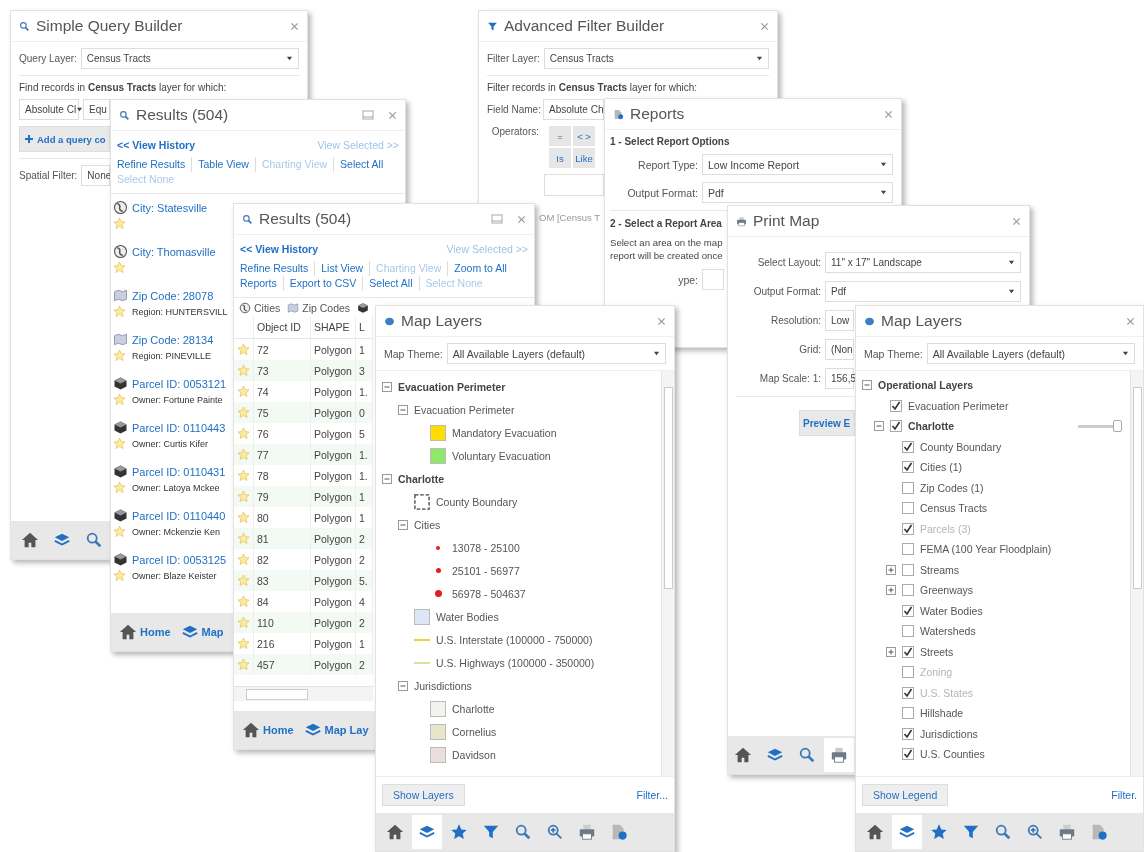 The width and height of the screenshot is (1144, 852). Describe the element at coordinates (1118, 426) in the screenshot. I see `slider-thumb` at that location.